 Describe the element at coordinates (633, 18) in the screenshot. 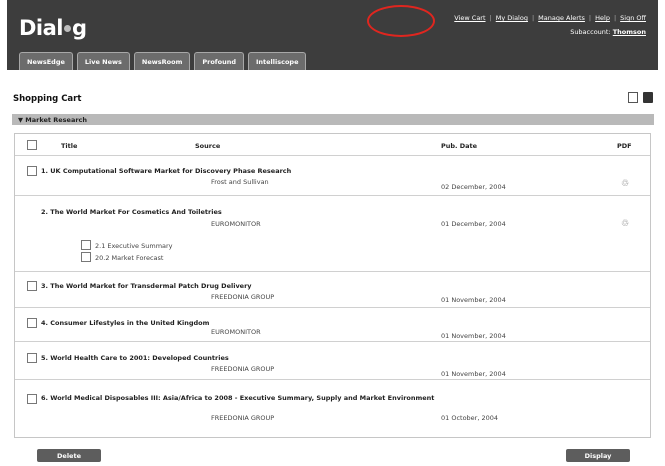

I see `sign-off-link: Sign Off` at that location.